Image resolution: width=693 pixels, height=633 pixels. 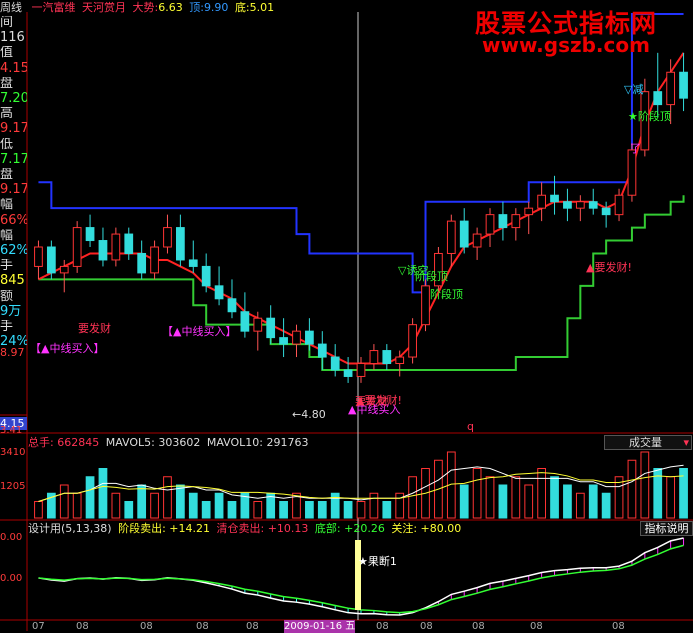 I want to click on stock-name: 一汽富维, so click(x=53, y=7).